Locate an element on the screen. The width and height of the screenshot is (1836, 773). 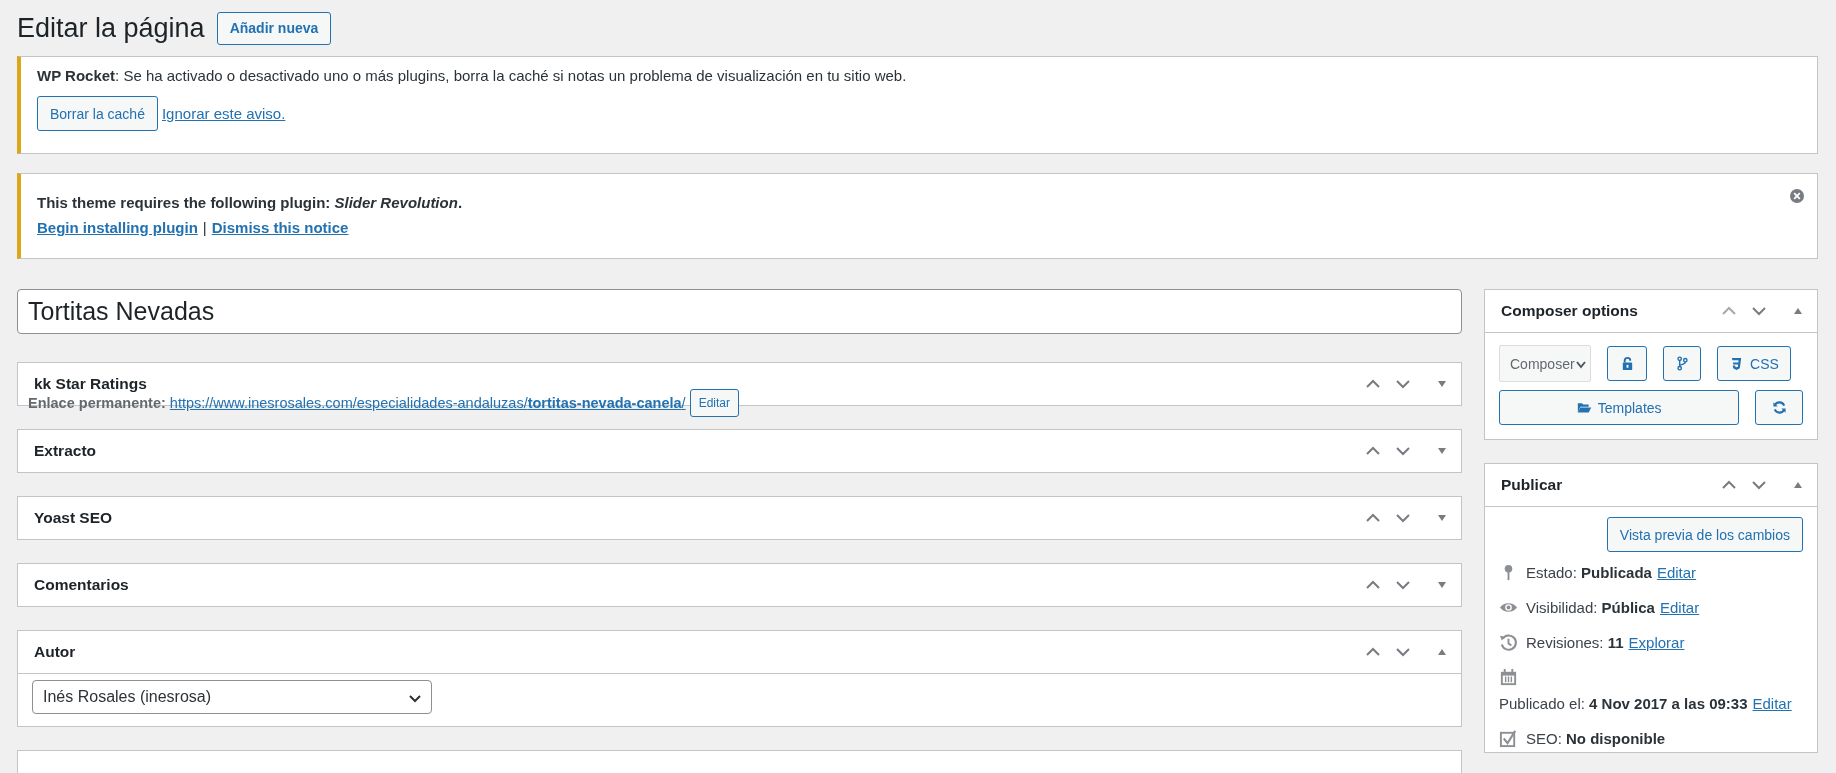
preview-changes-button: Vista previa de los cambios is located at coordinates (1704, 534).